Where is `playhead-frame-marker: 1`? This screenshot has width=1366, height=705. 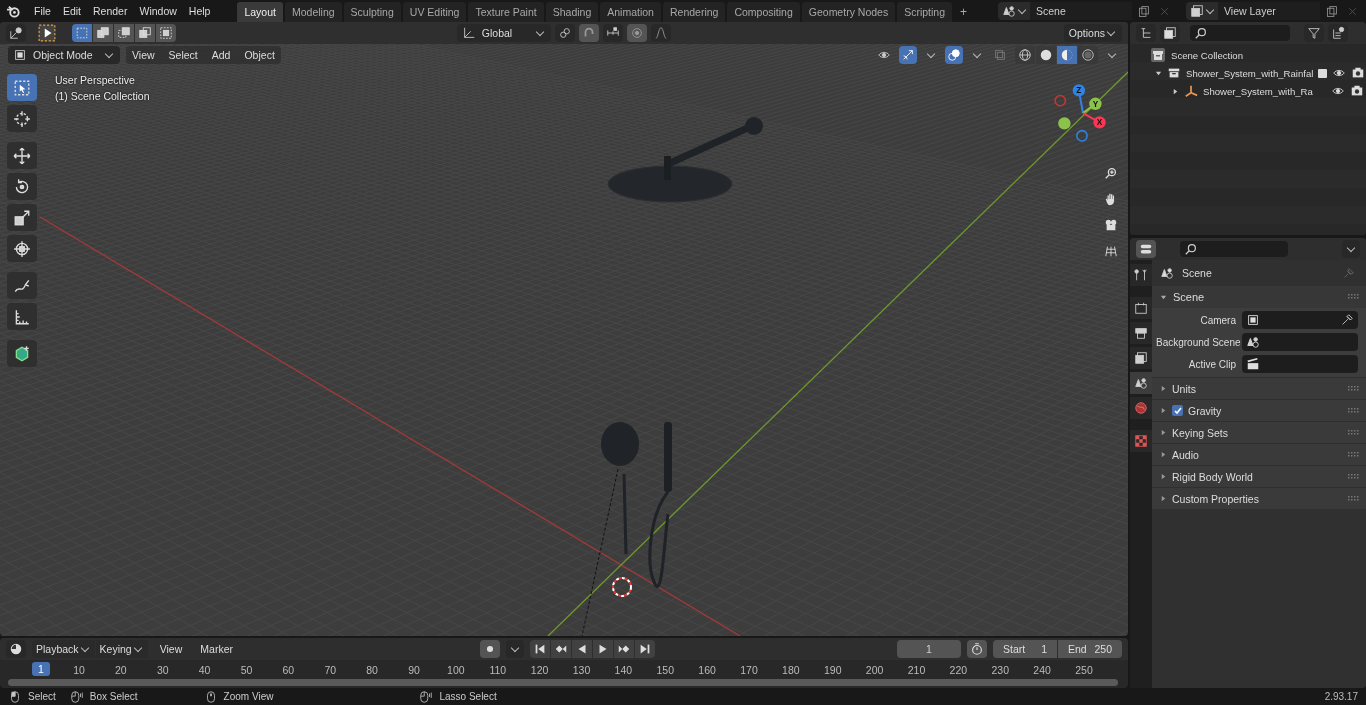 playhead-frame-marker: 1 is located at coordinates (41, 669).